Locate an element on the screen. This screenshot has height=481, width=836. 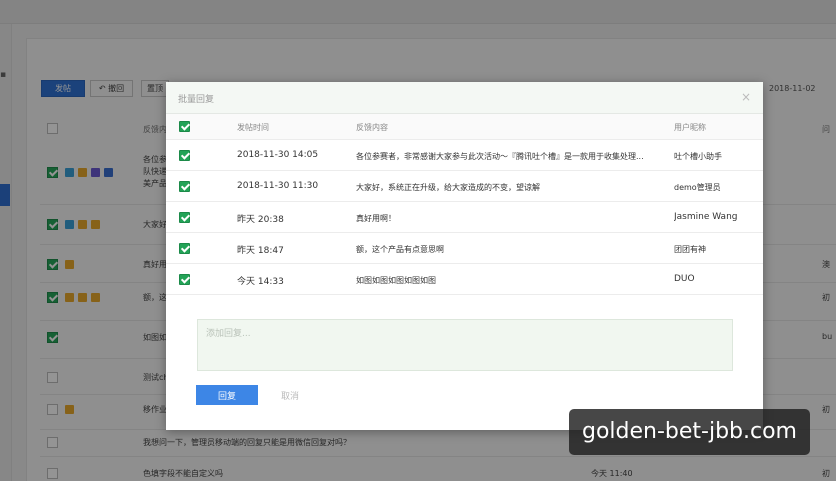
row-user: 团团有神 is located at coordinates (690, 249).